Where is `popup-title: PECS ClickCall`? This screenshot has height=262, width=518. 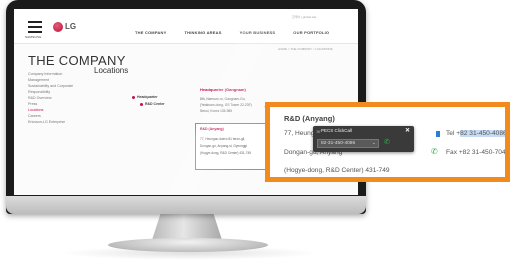 popup-title: PECS ClickCall is located at coordinates (337, 130).